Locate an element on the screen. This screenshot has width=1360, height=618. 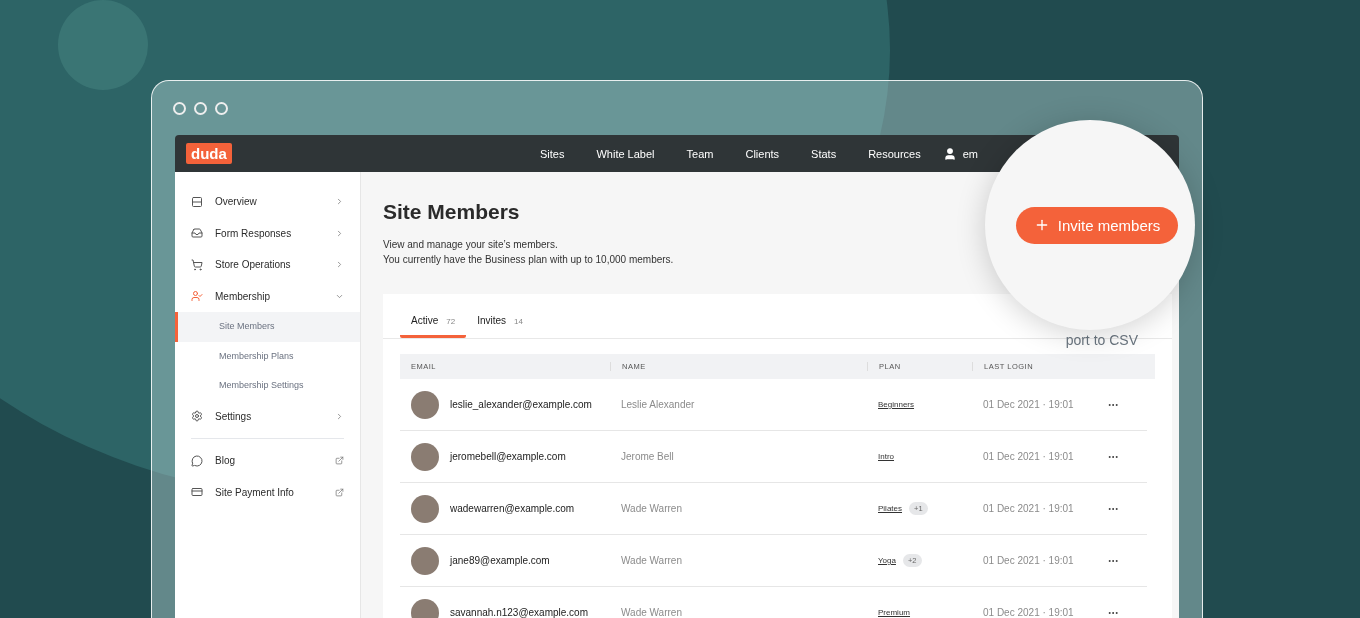
sidebar-item: Overview is located at coordinates (267, 202).